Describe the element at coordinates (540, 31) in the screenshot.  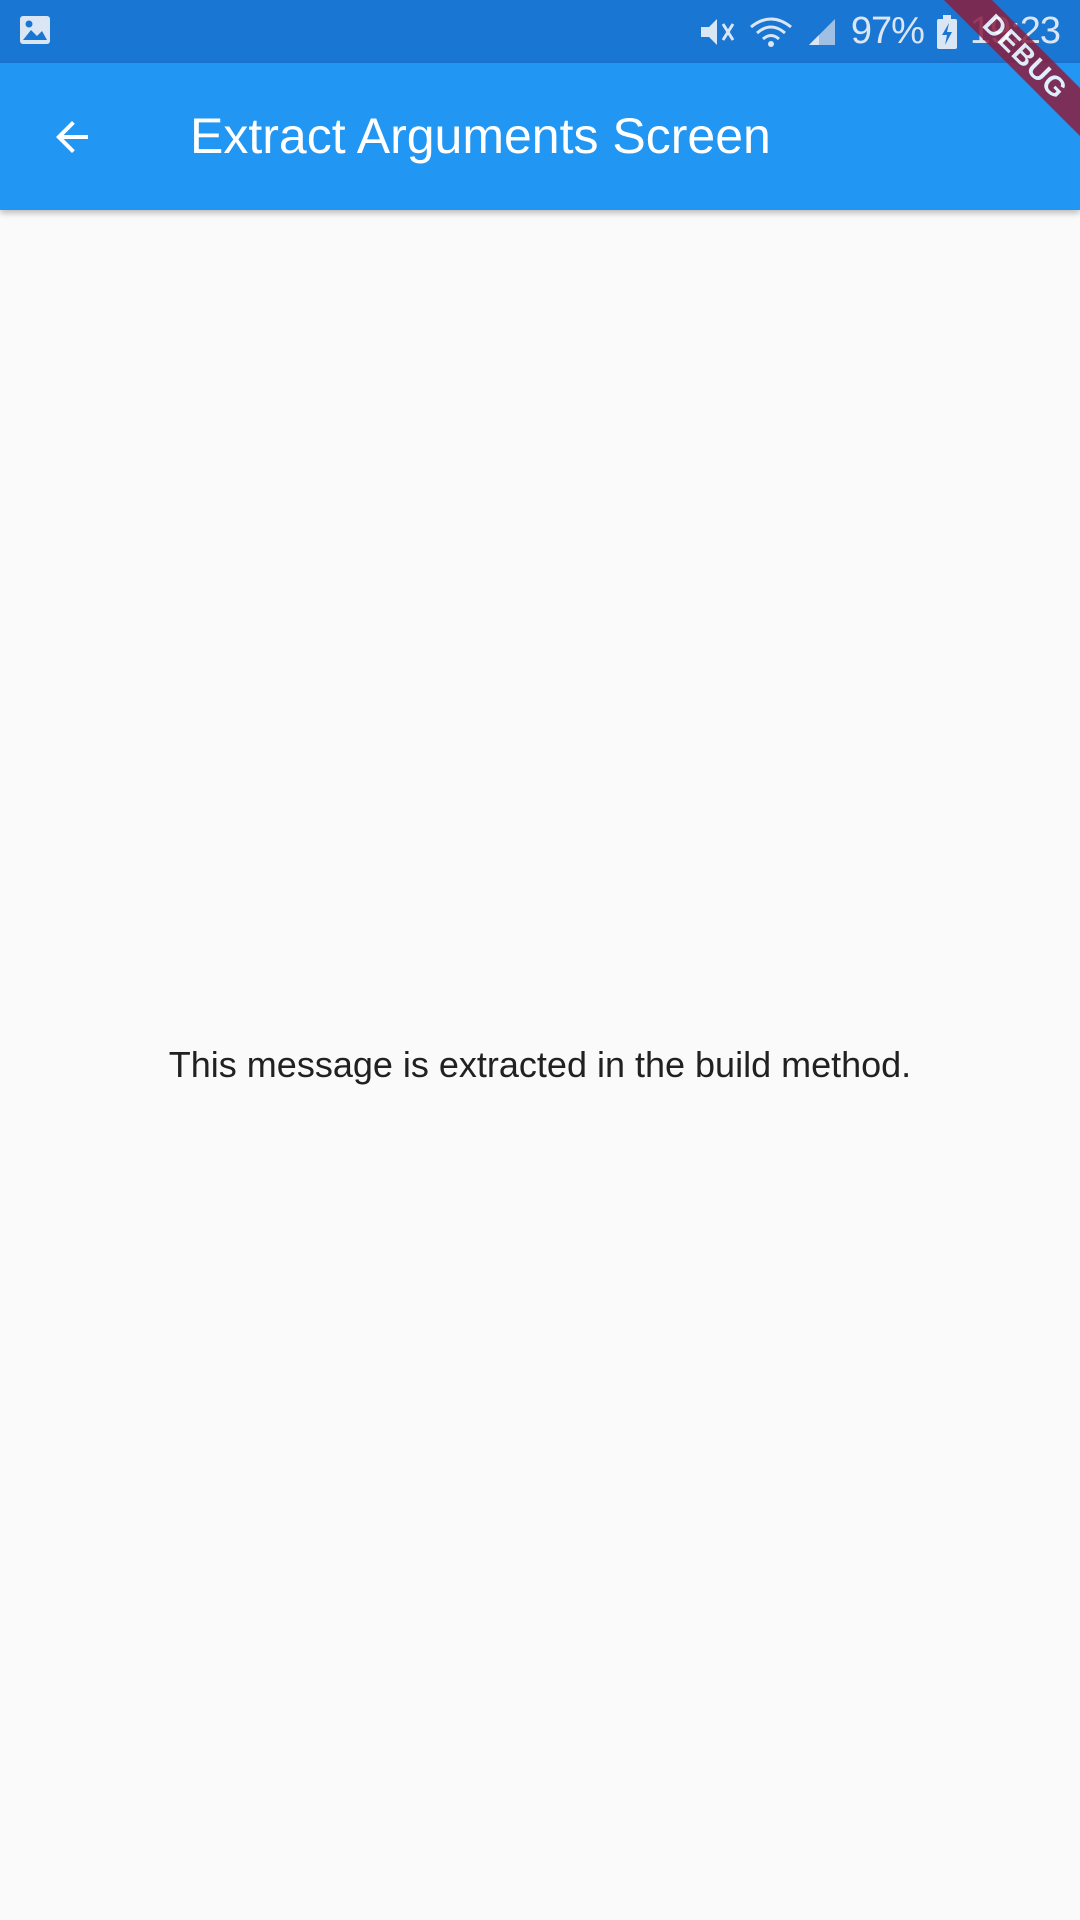
I see `status-bar: 97% 19:23` at that location.